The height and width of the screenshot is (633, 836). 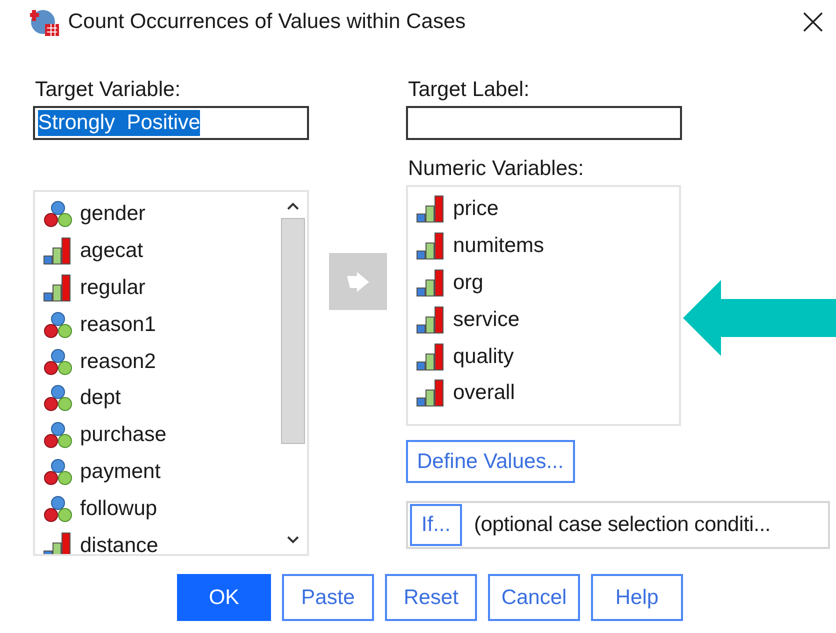 I want to click on variable-name: regular, so click(x=113, y=288).